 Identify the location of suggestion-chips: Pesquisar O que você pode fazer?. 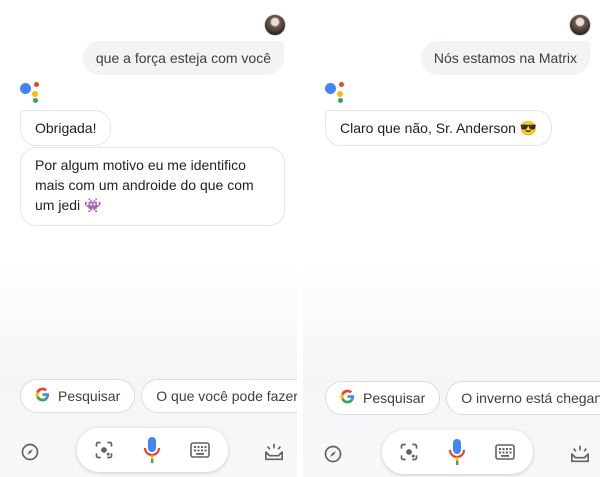
(158, 396).